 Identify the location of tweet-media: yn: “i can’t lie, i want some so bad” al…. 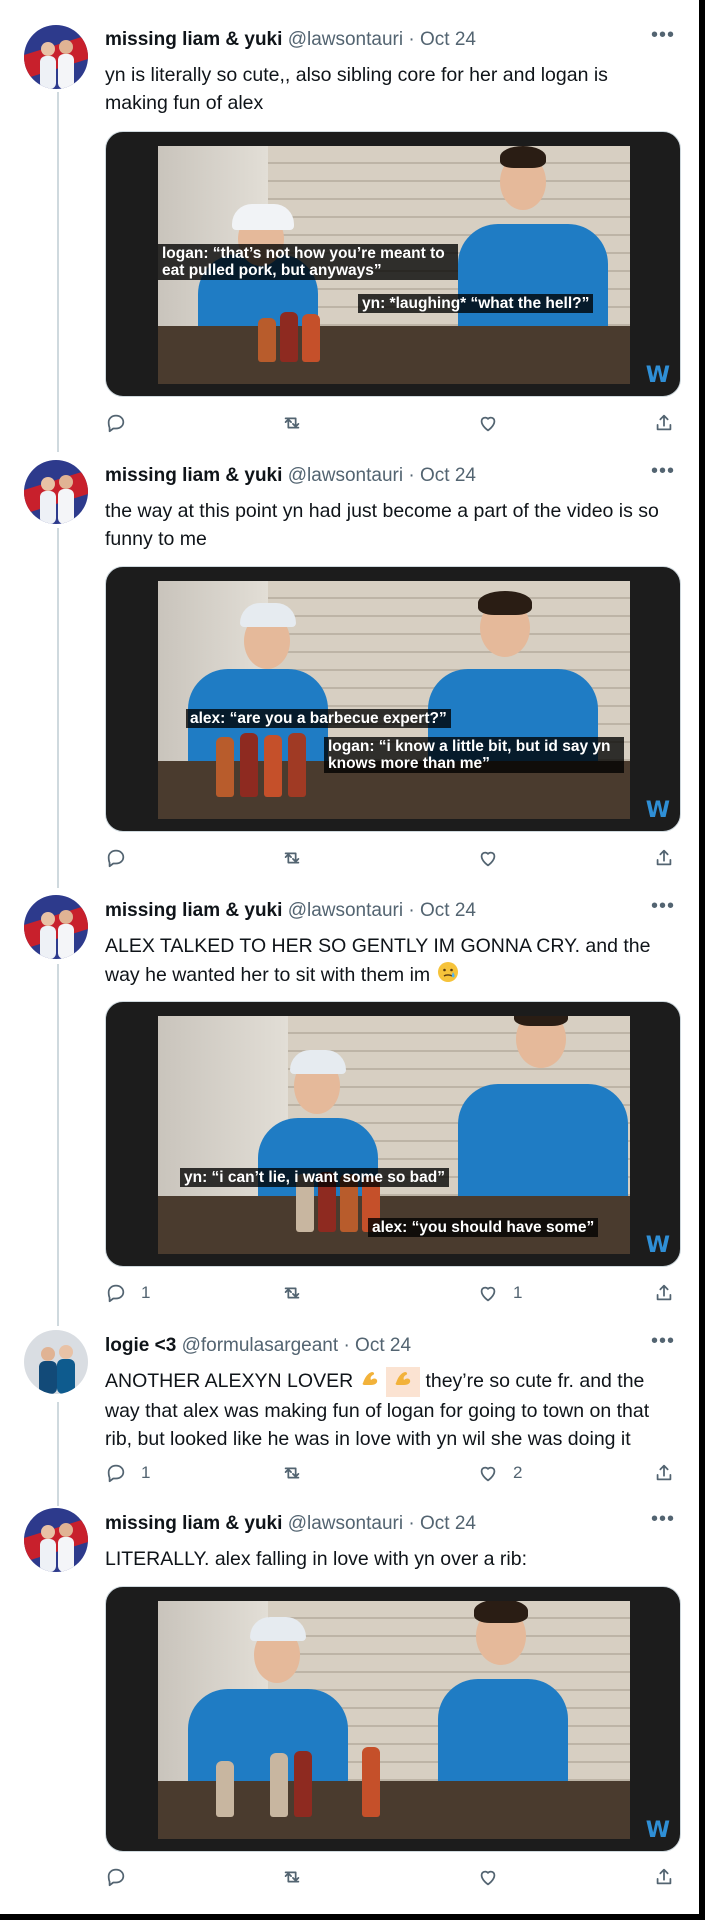
(393, 1134).